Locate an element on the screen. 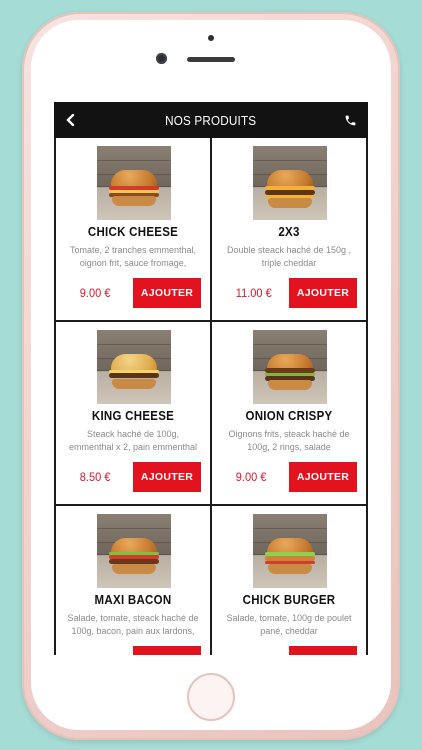  product-name: KING CHEESE is located at coordinates (133, 416).